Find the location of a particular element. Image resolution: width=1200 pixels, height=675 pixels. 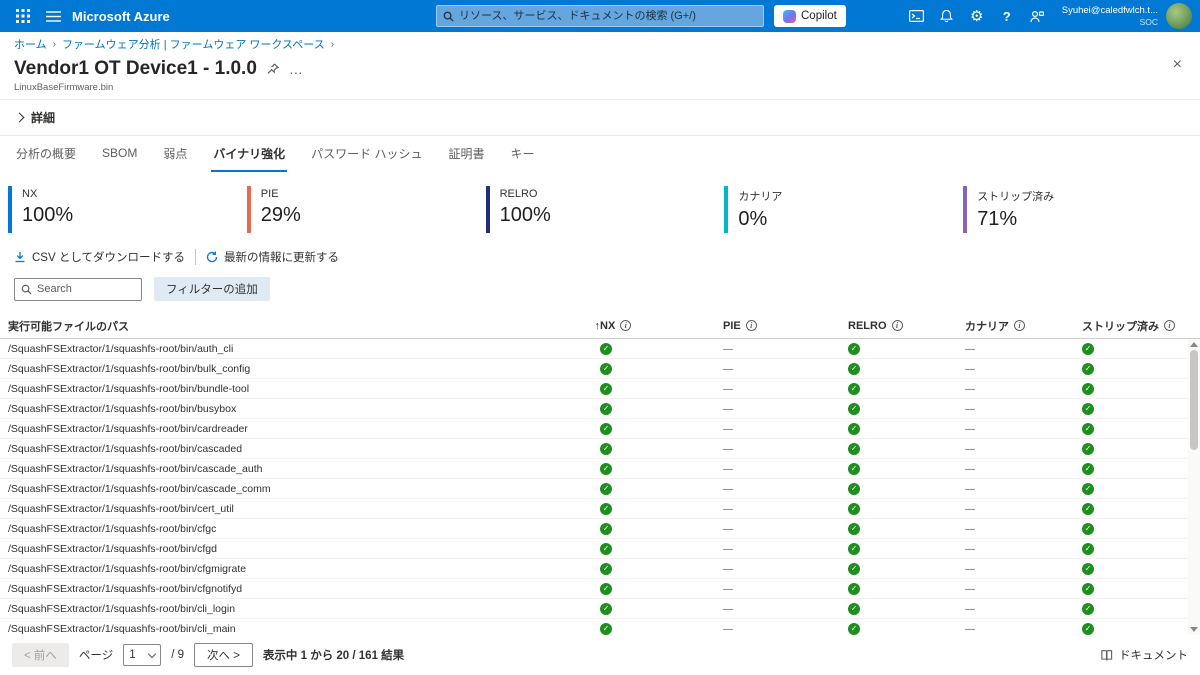

tab-password-hashes: パスワード ハッシュ is located at coordinates (366, 154).